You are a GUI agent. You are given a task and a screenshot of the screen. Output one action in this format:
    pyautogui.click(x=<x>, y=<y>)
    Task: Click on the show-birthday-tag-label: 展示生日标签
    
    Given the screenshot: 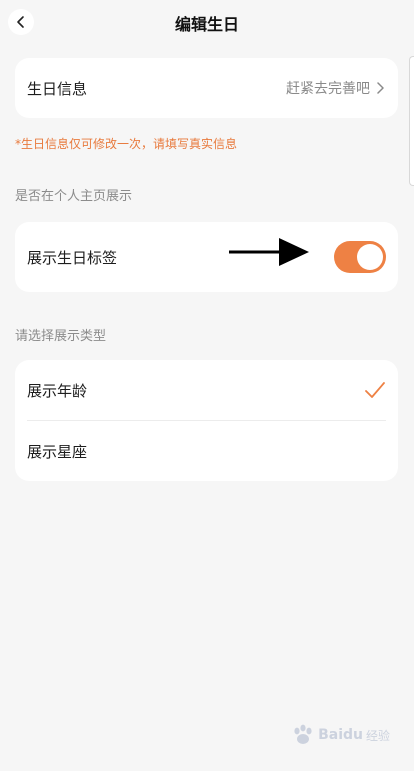 What is the action you would take?
    pyautogui.click(x=72, y=257)
    